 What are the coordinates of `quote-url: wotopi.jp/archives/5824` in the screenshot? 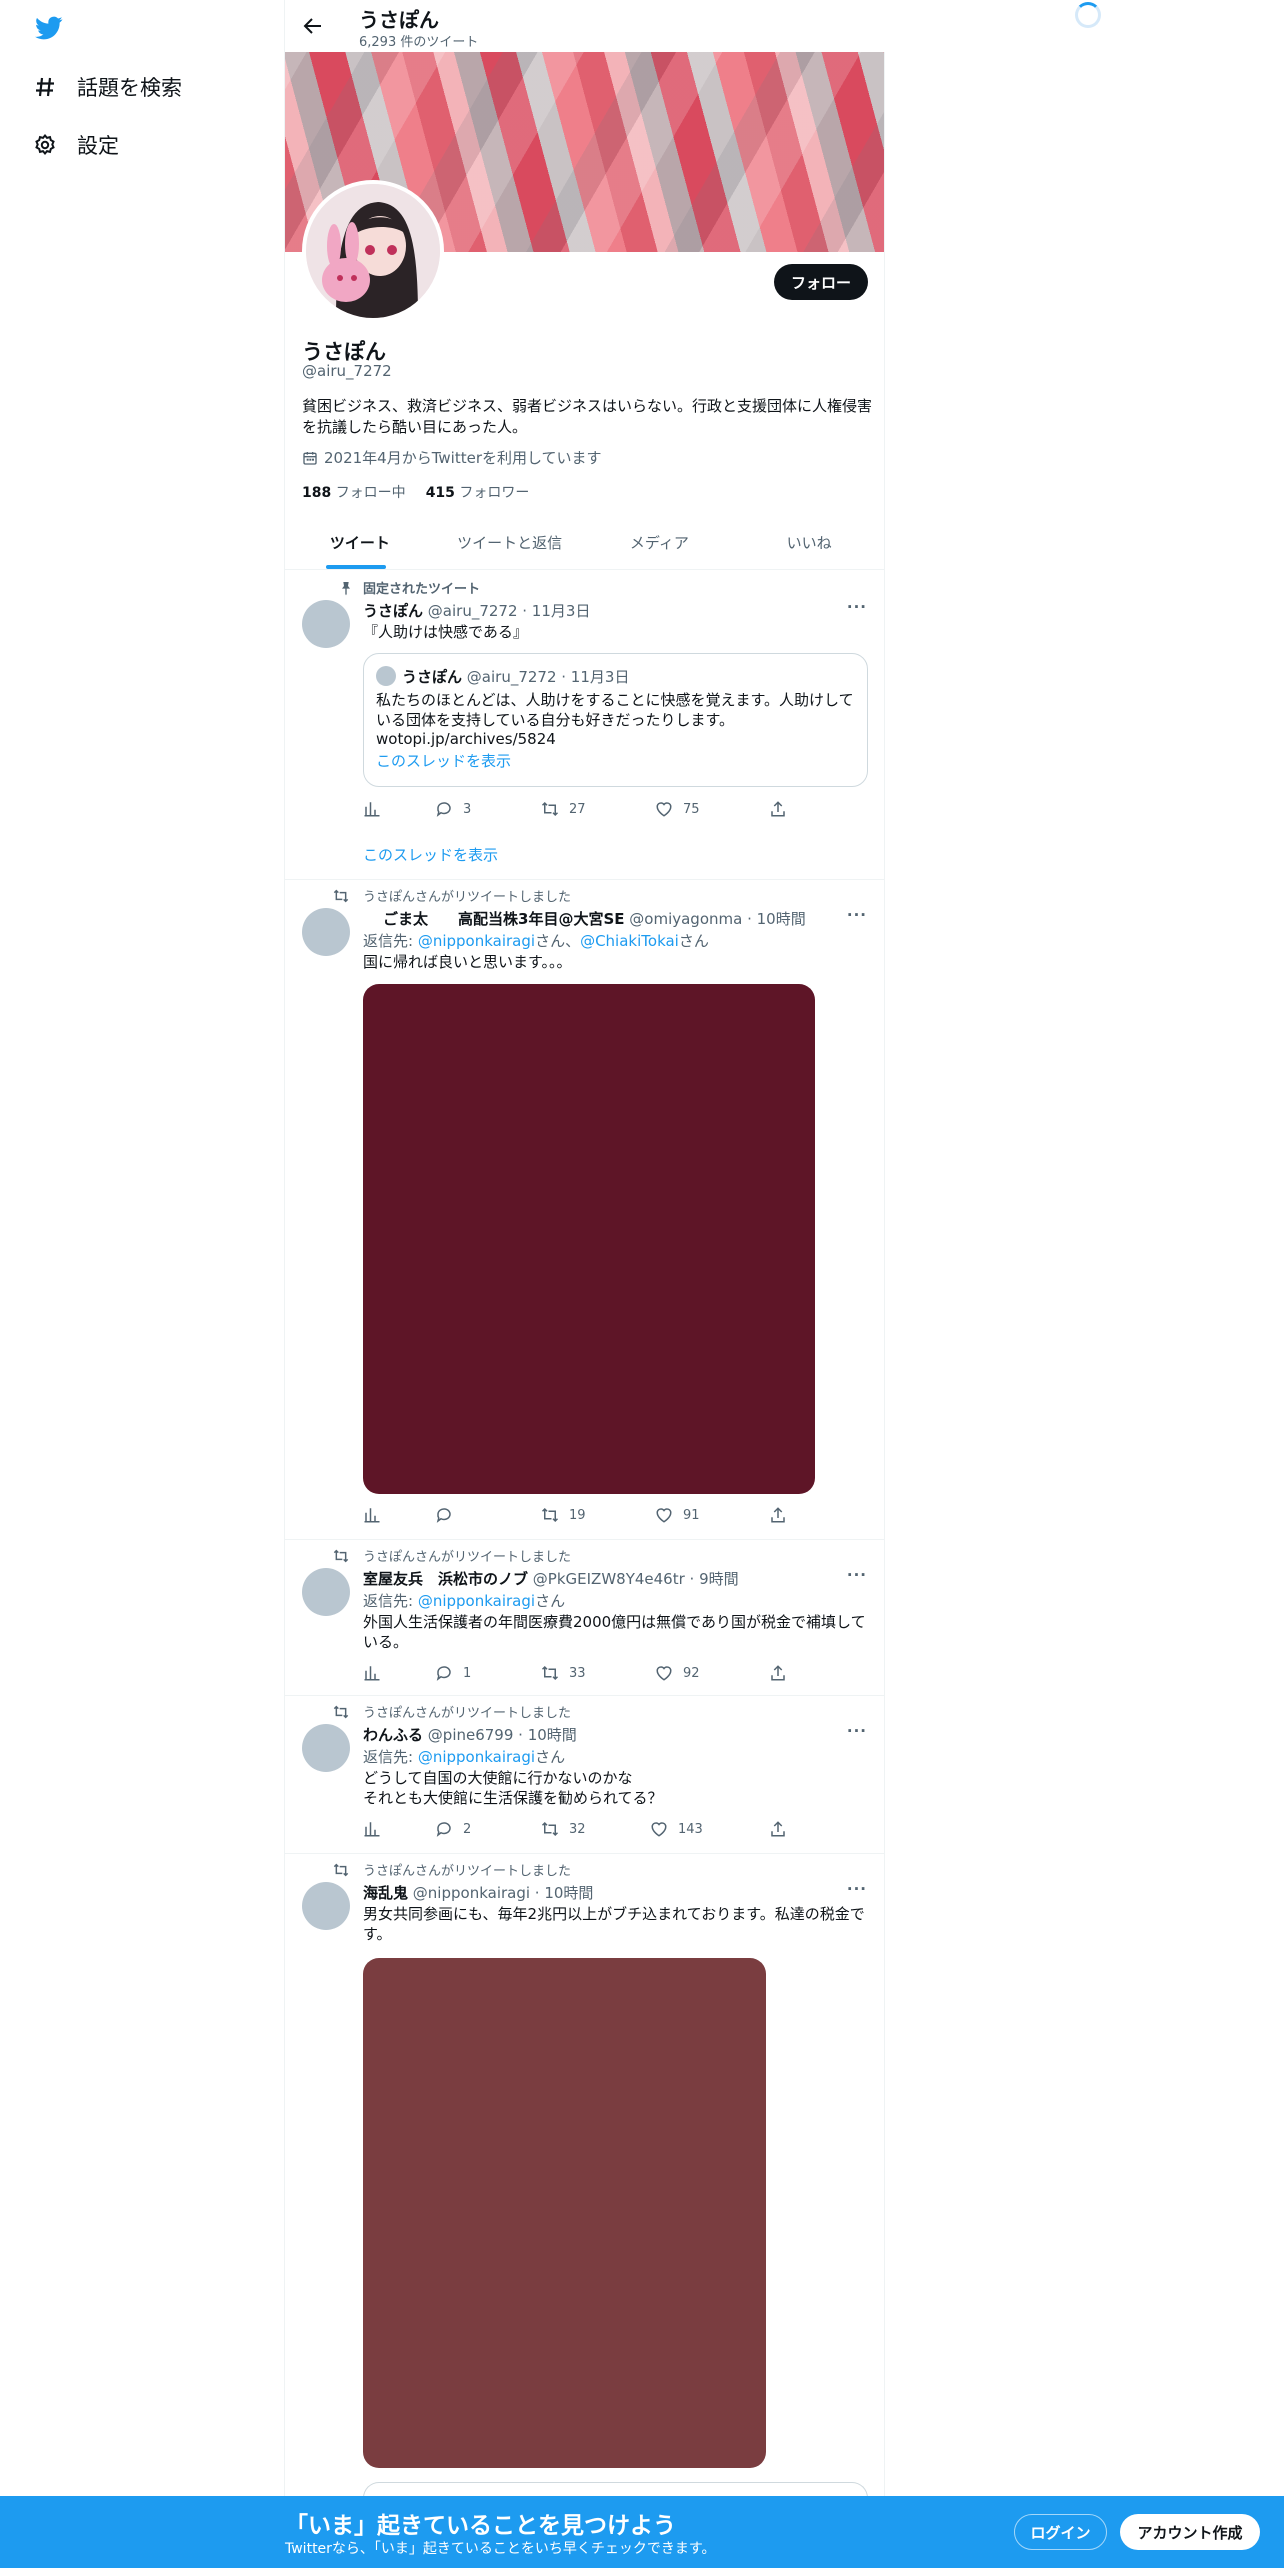 It's located at (466, 739).